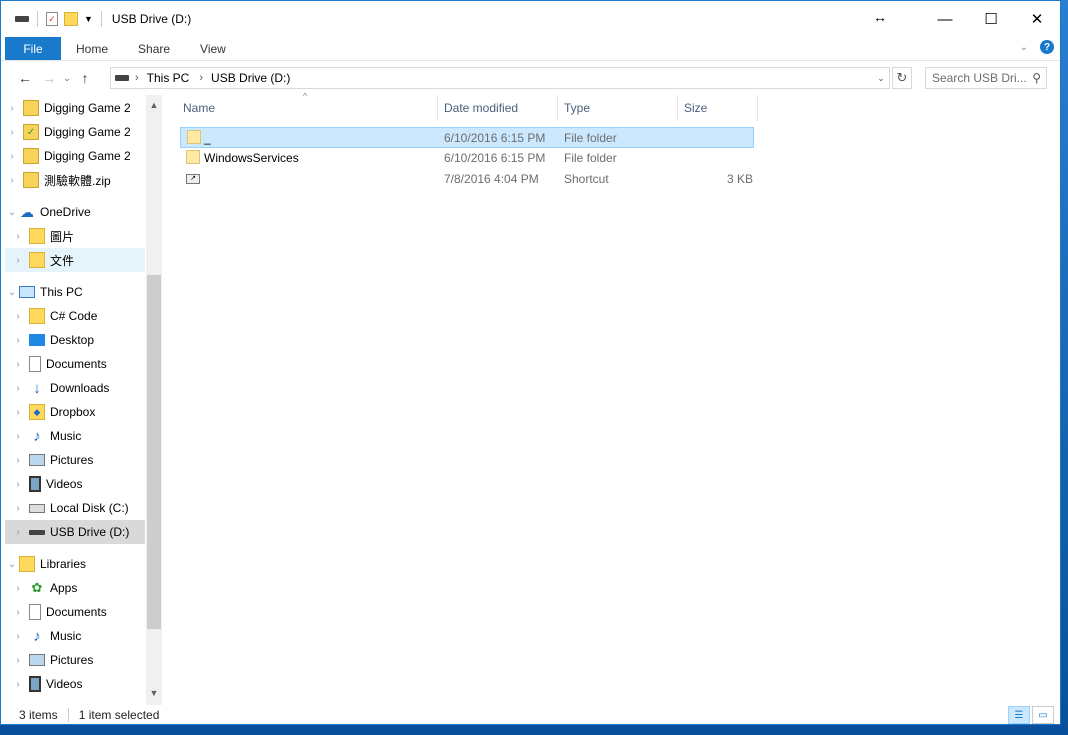 This screenshot has height=735, width=1068. What do you see at coordinates (154, 48) in the screenshot?
I see `tab-share: Share` at bounding box center [154, 48].